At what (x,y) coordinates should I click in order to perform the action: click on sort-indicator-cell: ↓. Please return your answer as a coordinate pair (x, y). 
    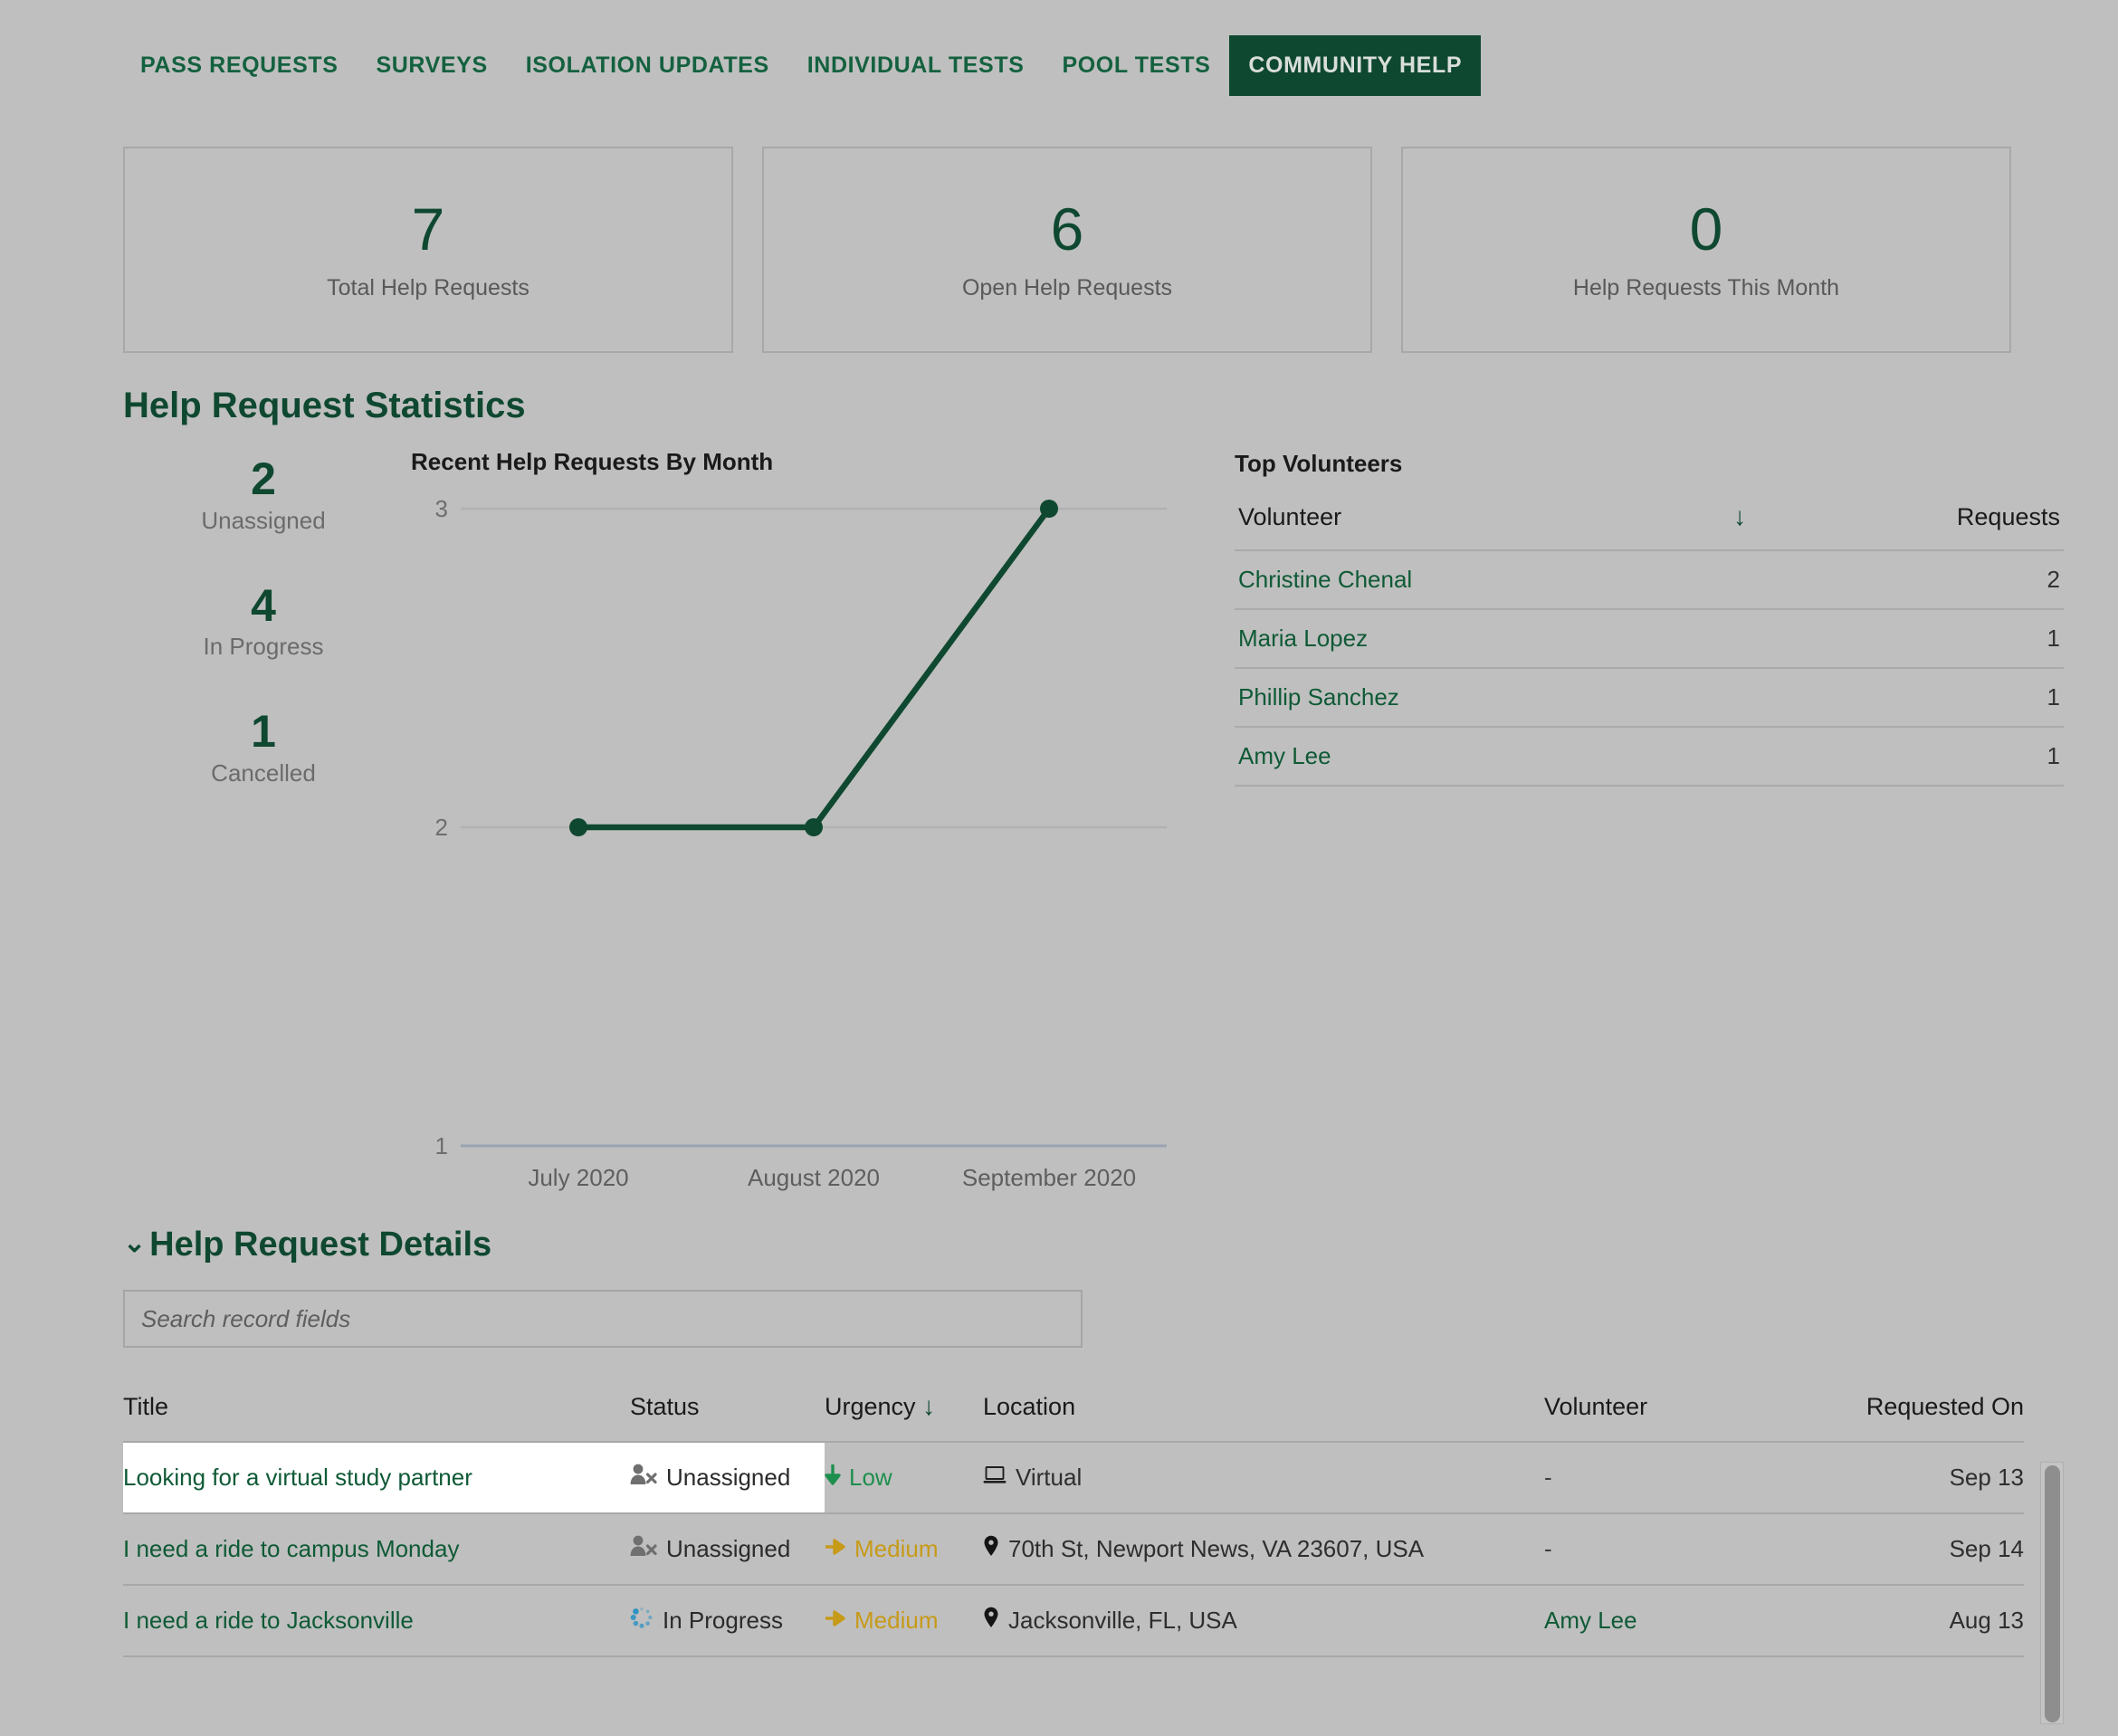
    Looking at the image, I should click on (1740, 524).